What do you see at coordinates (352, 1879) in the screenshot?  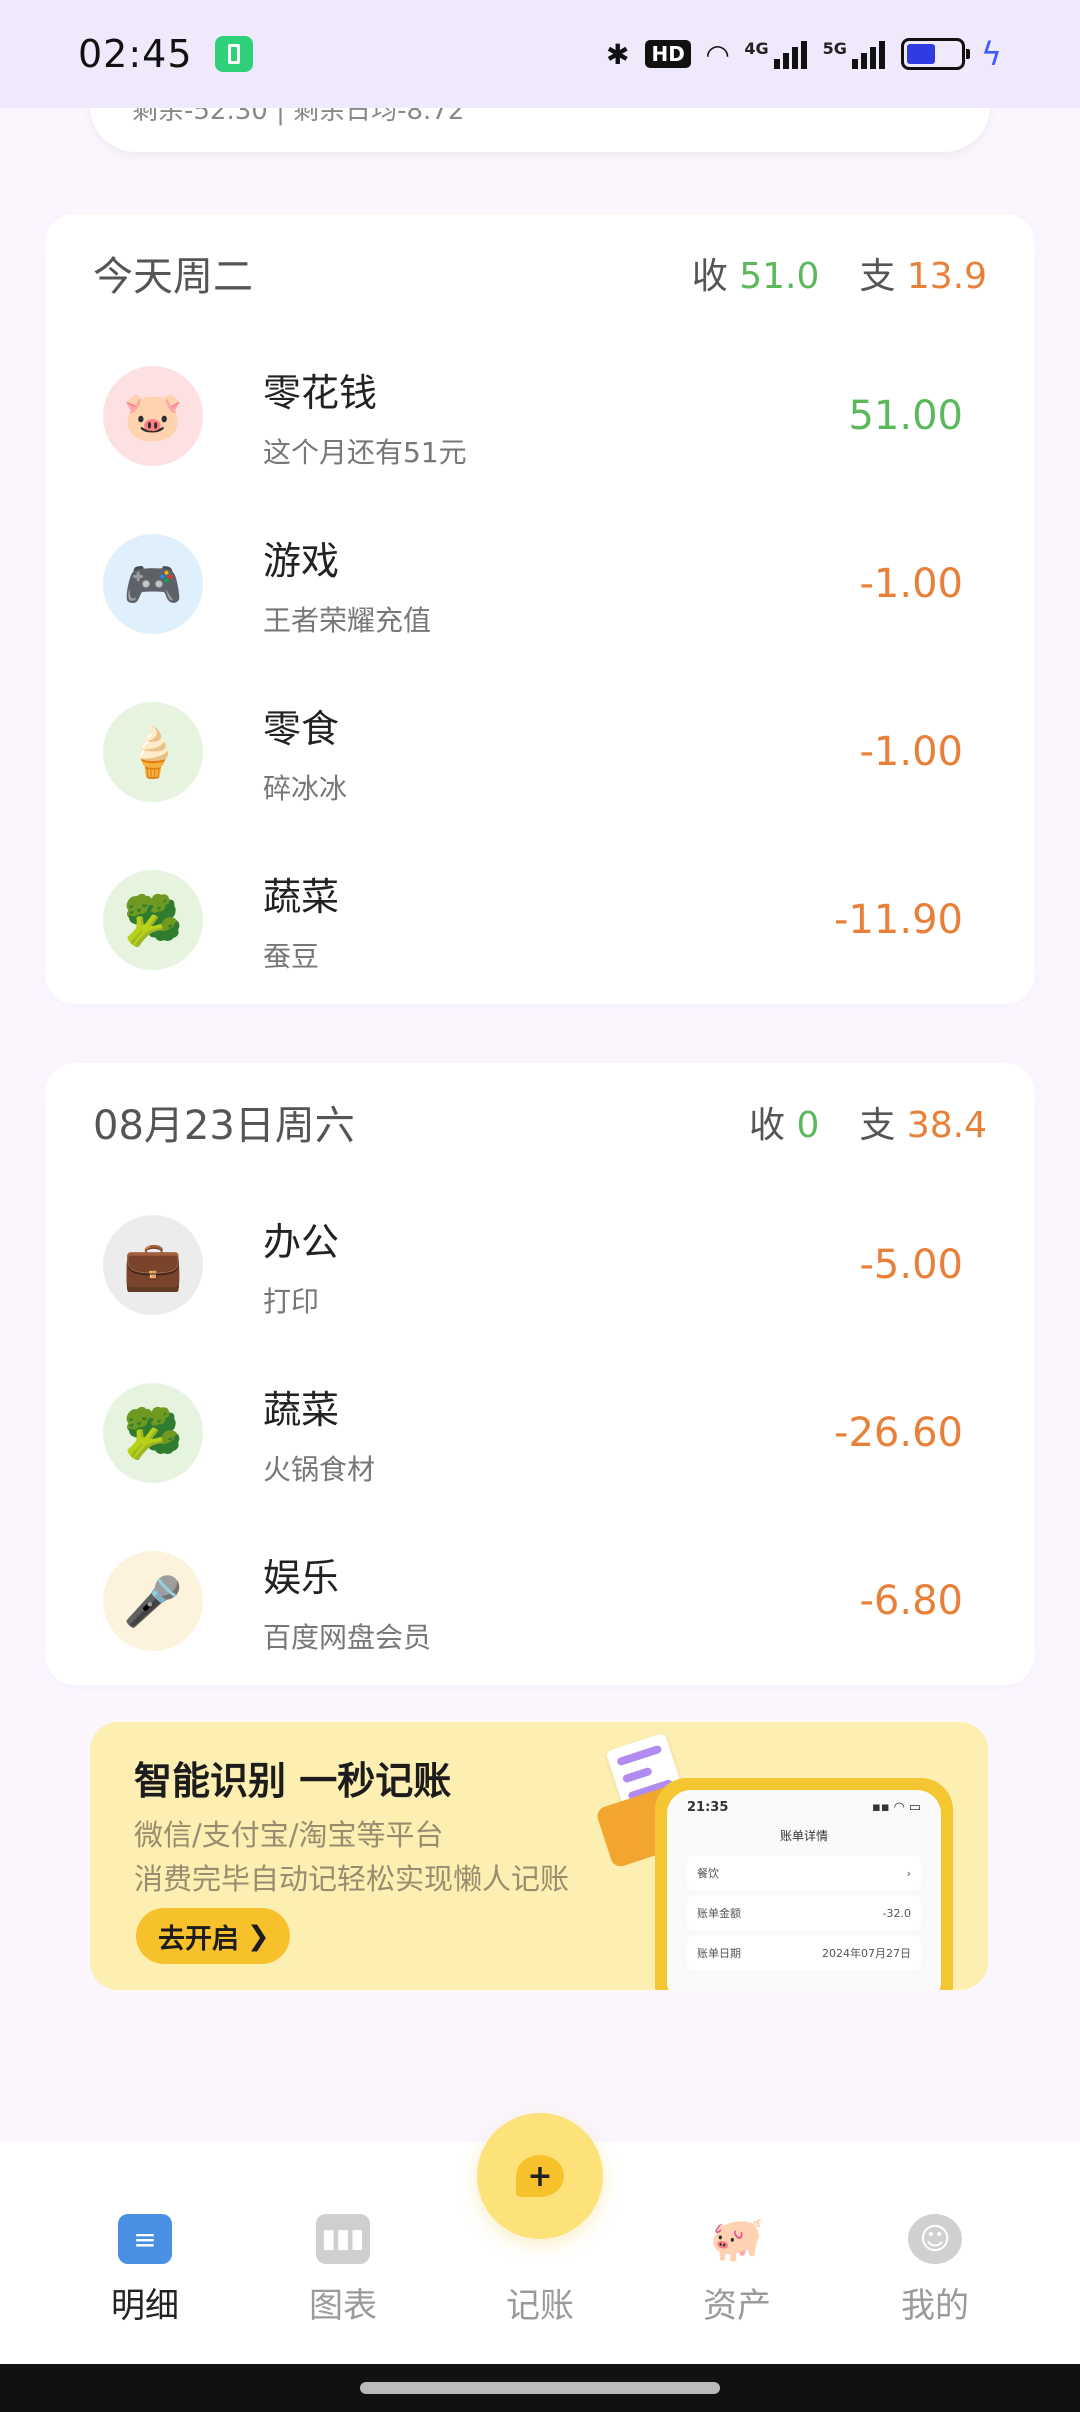 I see `promo-line-2: 消费完毕自动记轻松实现懒人记账` at bounding box center [352, 1879].